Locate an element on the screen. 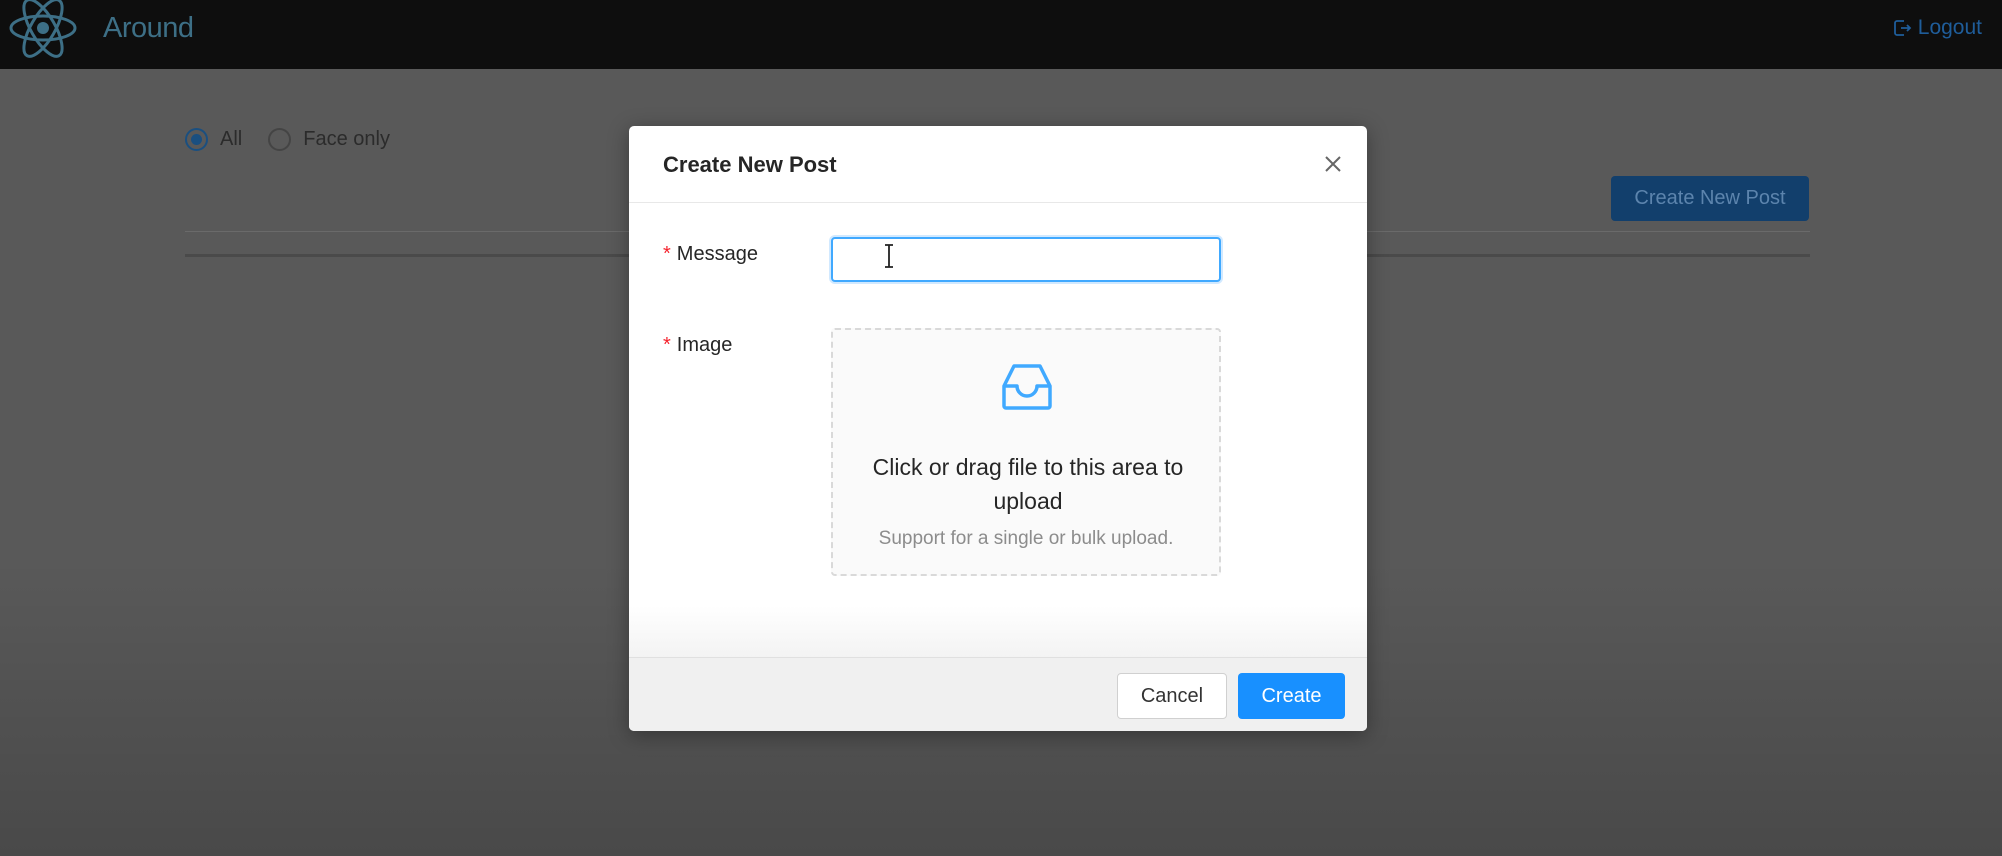 The width and height of the screenshot is (2002, 856). logout-link: Logout is located at coordinates (1937, 28).